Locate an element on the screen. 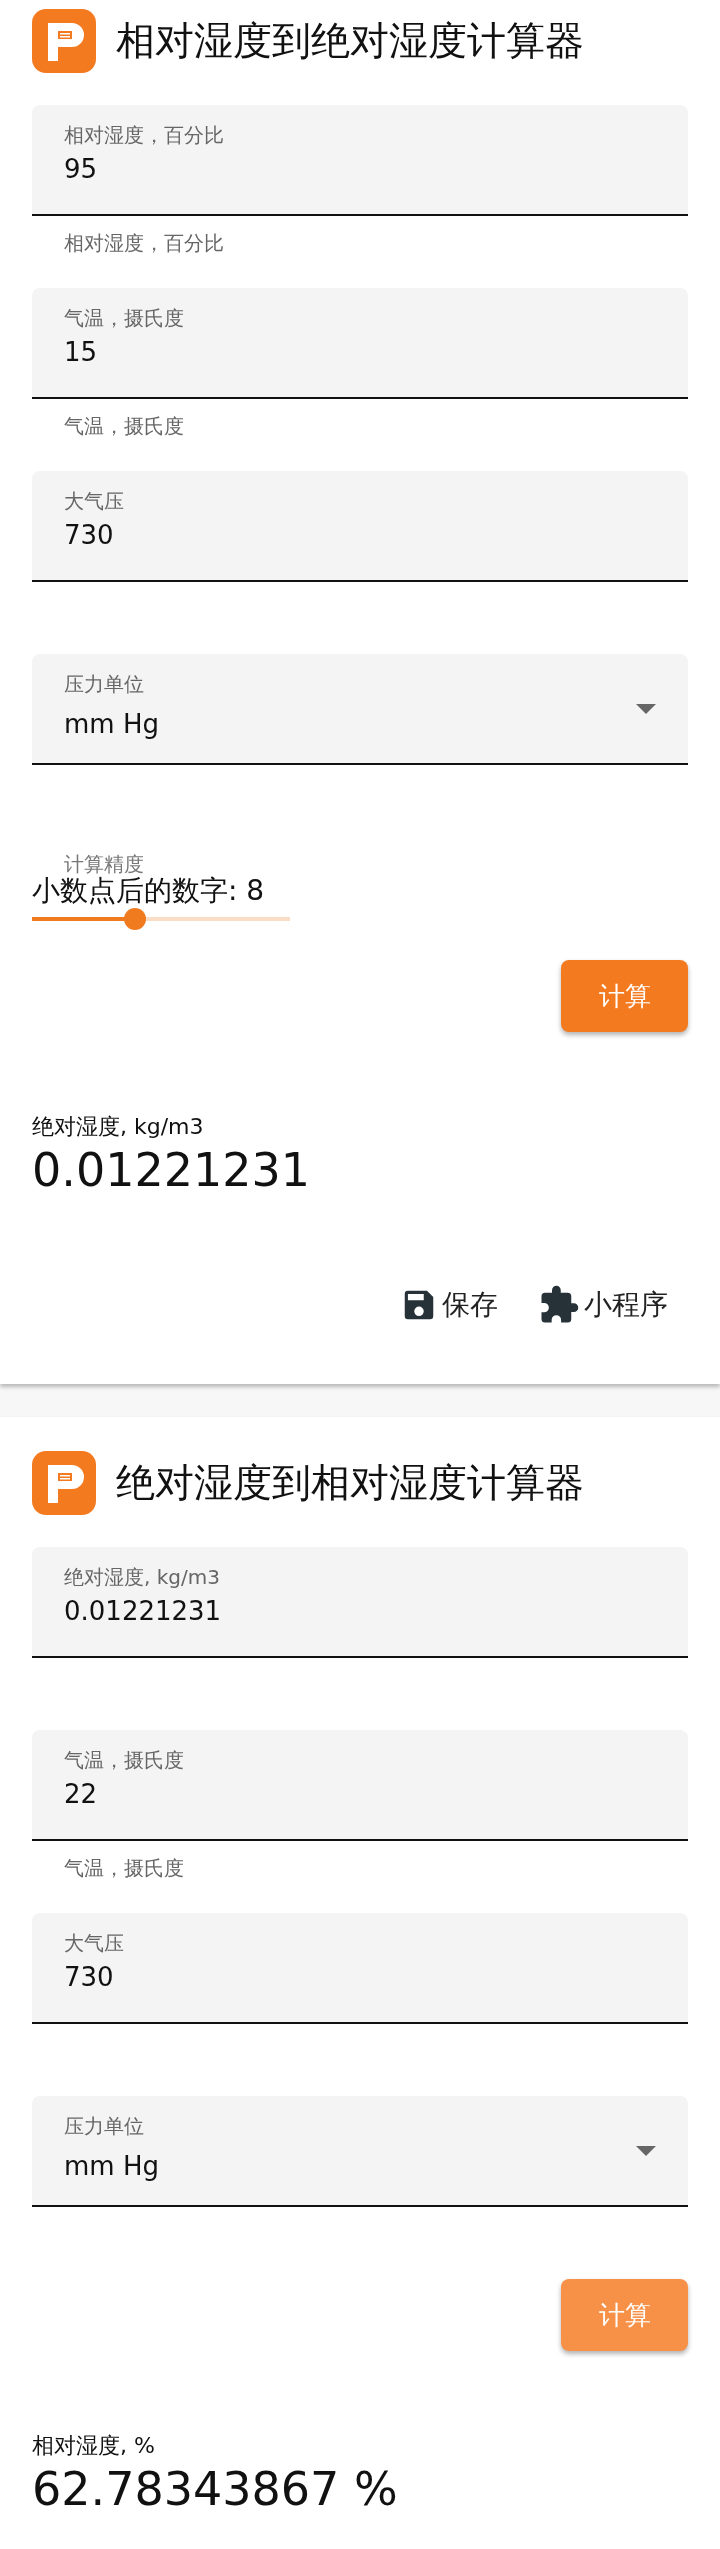 The height and width of the screenshot is (2549, 720). input-field: 气温，摄氏度 22 is located at coordinates (360, 1785).